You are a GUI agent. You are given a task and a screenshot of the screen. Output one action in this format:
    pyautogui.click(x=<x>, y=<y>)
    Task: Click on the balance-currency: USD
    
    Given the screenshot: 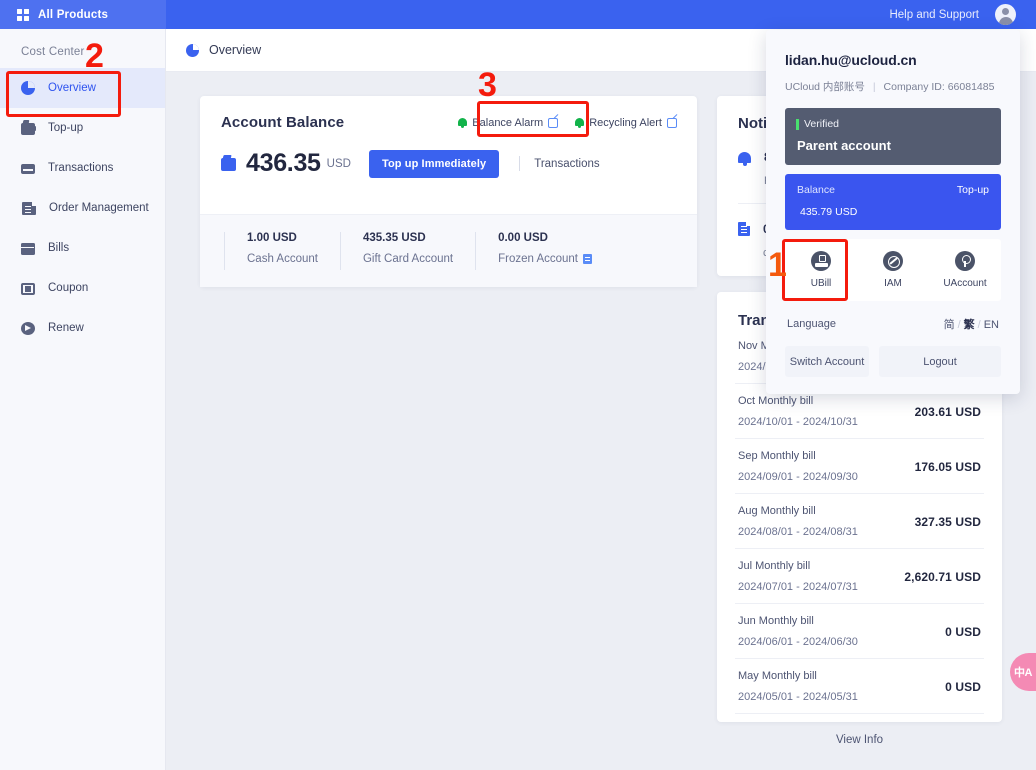 What is the action you would take?
    pyautogui.click(x=338, y=163)
    